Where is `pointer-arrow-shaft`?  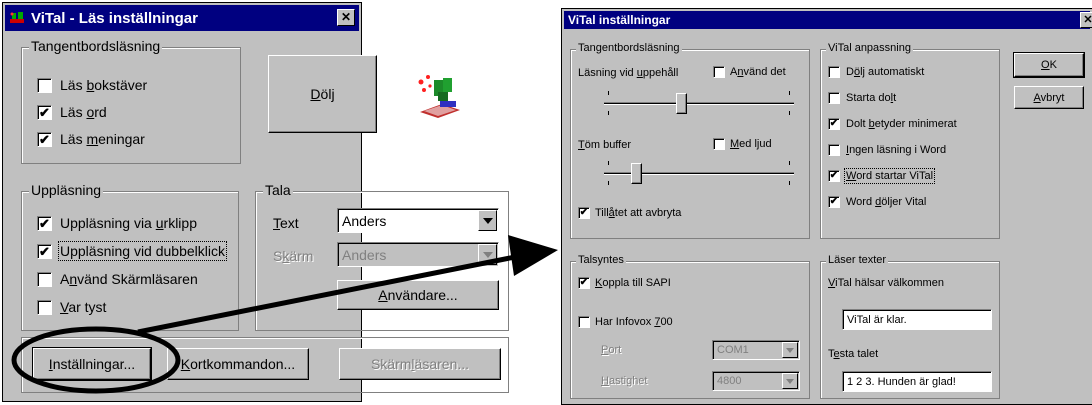 pointer-arrow-shaft is located at coordinates (329, 294).